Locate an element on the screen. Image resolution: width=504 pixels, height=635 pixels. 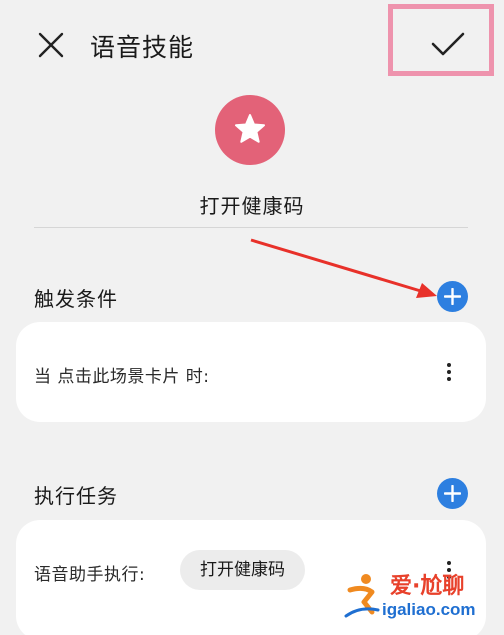
watermark-title: 爱·尬聊 is located at coordinates (427, 586).